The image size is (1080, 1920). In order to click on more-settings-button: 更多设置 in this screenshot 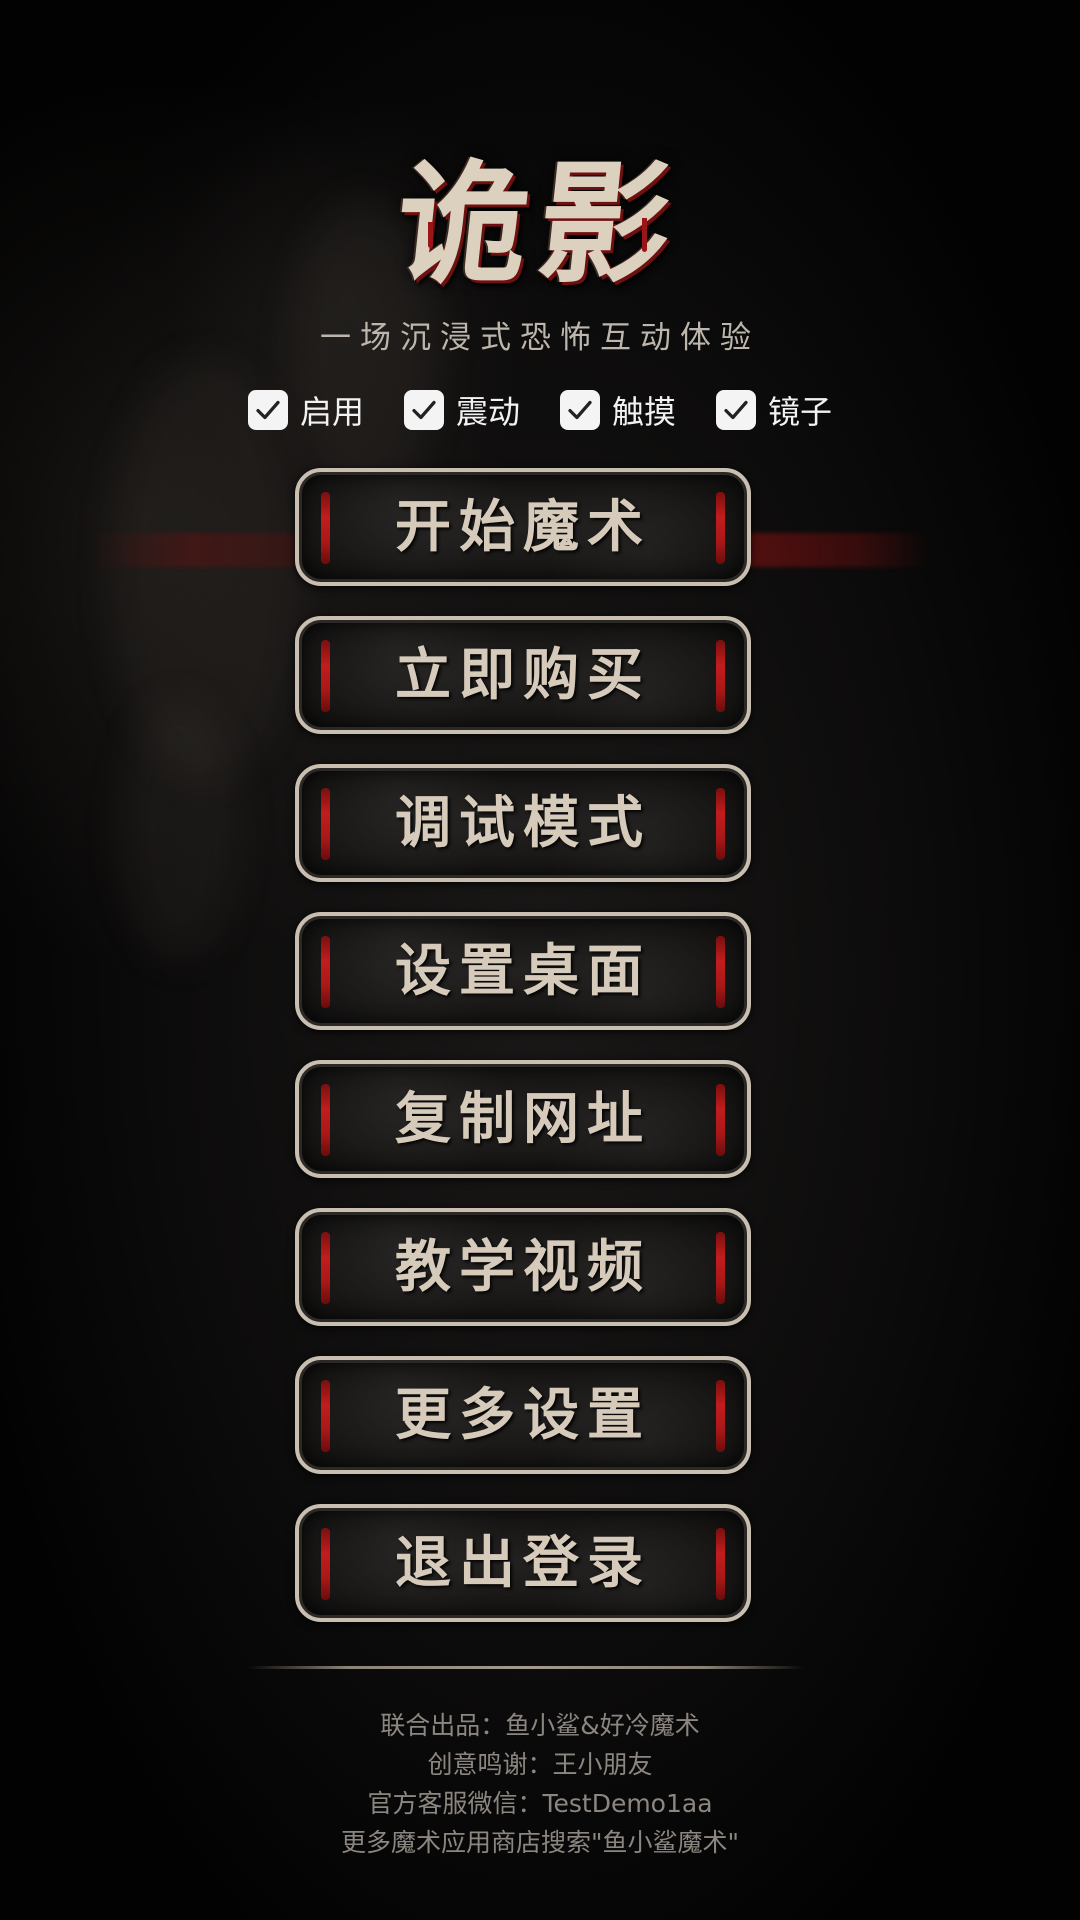, I will do `click(523, 1415)`.